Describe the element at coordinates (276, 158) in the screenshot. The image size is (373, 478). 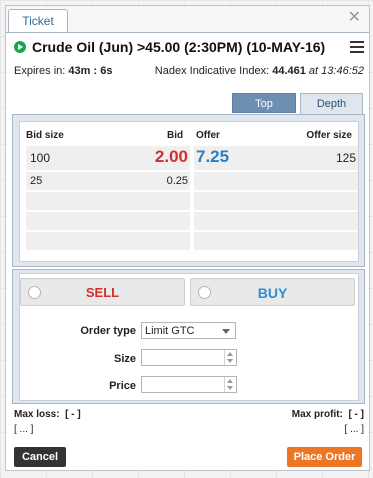
I see `offer-row: 7.25 125` at that location.